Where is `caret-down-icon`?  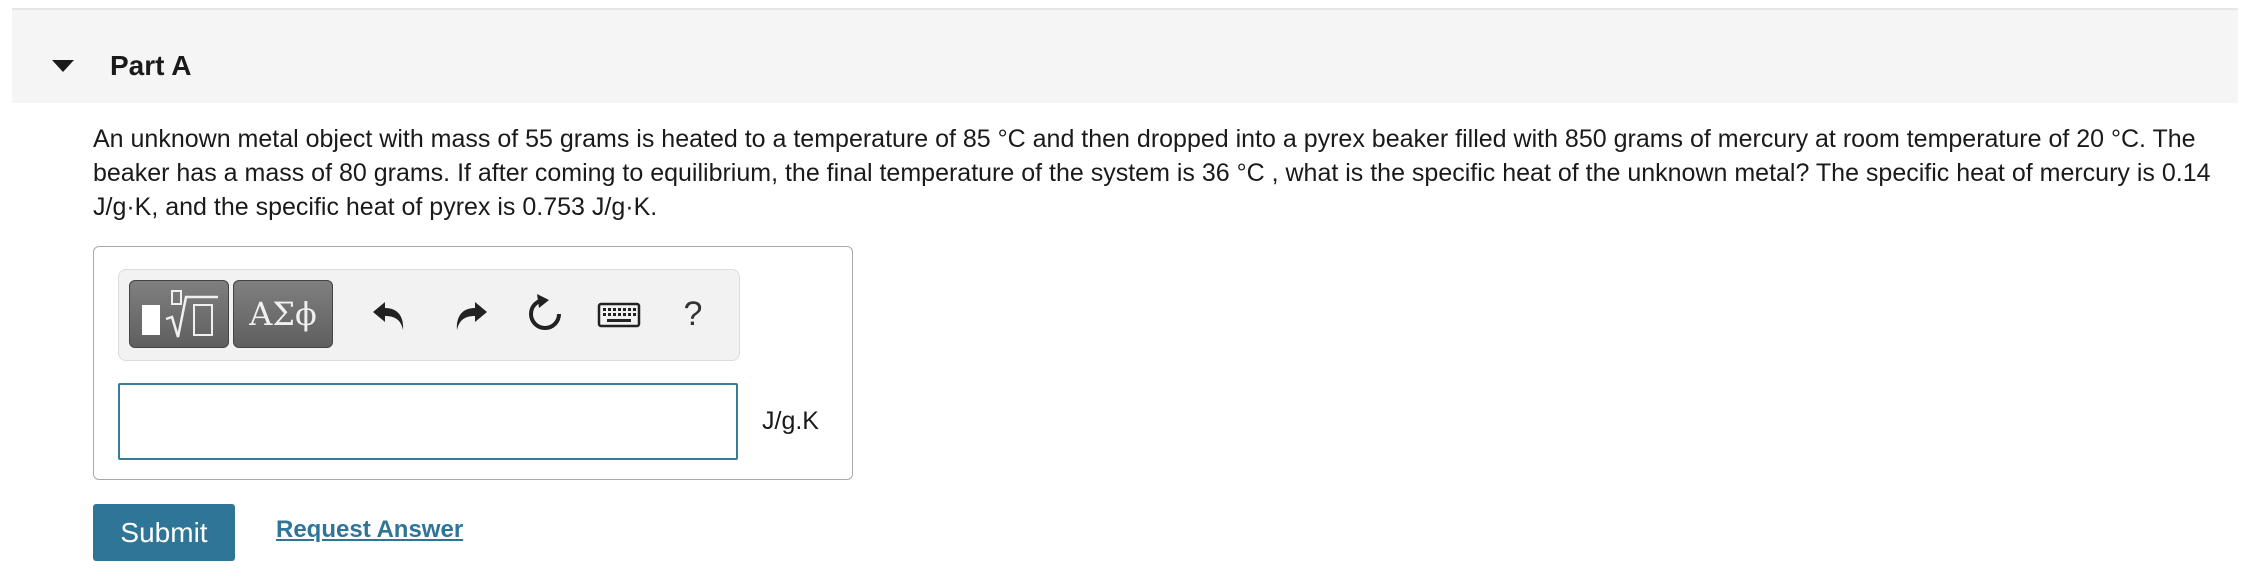 caret-down-icon is located at coordinates (63, 66).